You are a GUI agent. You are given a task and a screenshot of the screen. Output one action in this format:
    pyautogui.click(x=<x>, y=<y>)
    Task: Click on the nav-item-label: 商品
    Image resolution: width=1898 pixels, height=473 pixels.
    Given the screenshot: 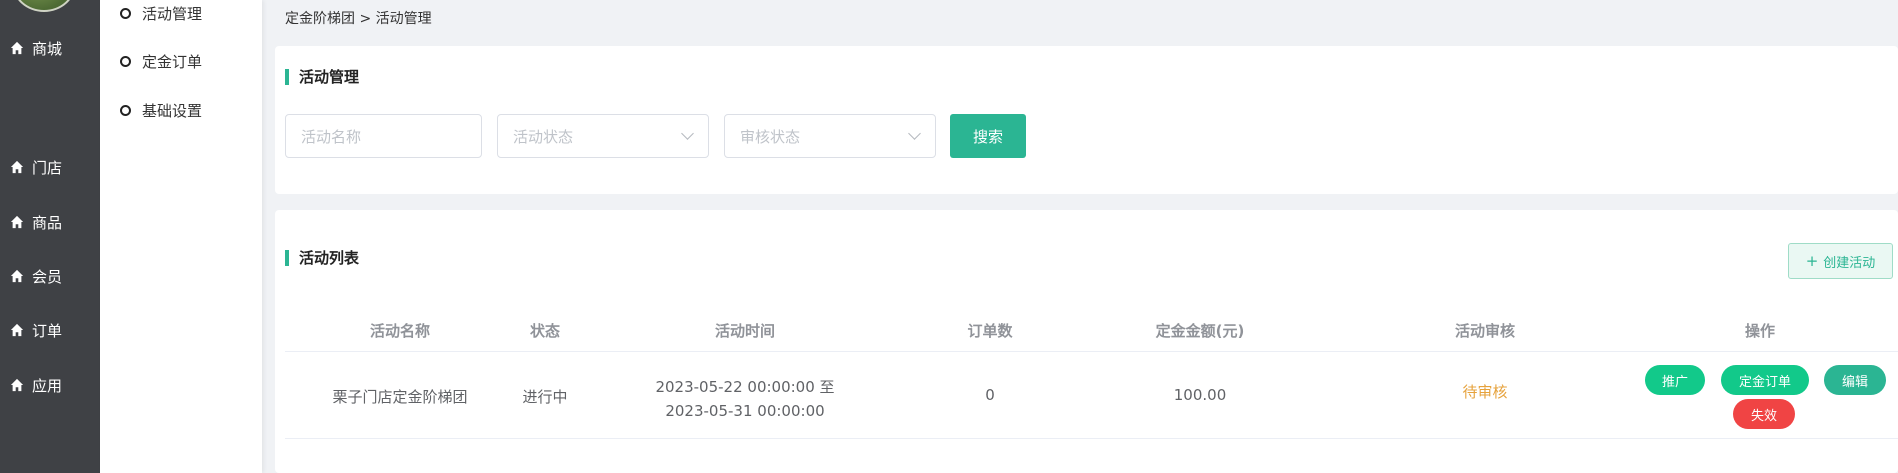 What is the action you would take?
    pyautogui.click(x=47, y=222)
    